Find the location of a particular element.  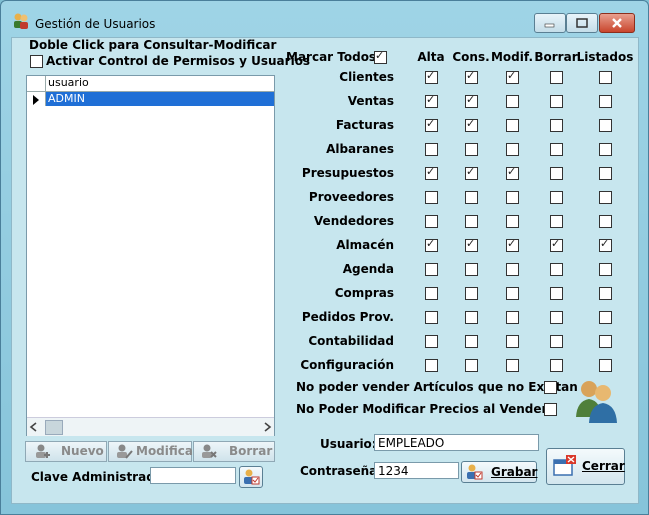

no-modify-price-checkbox is located at coordinates (550, 409).